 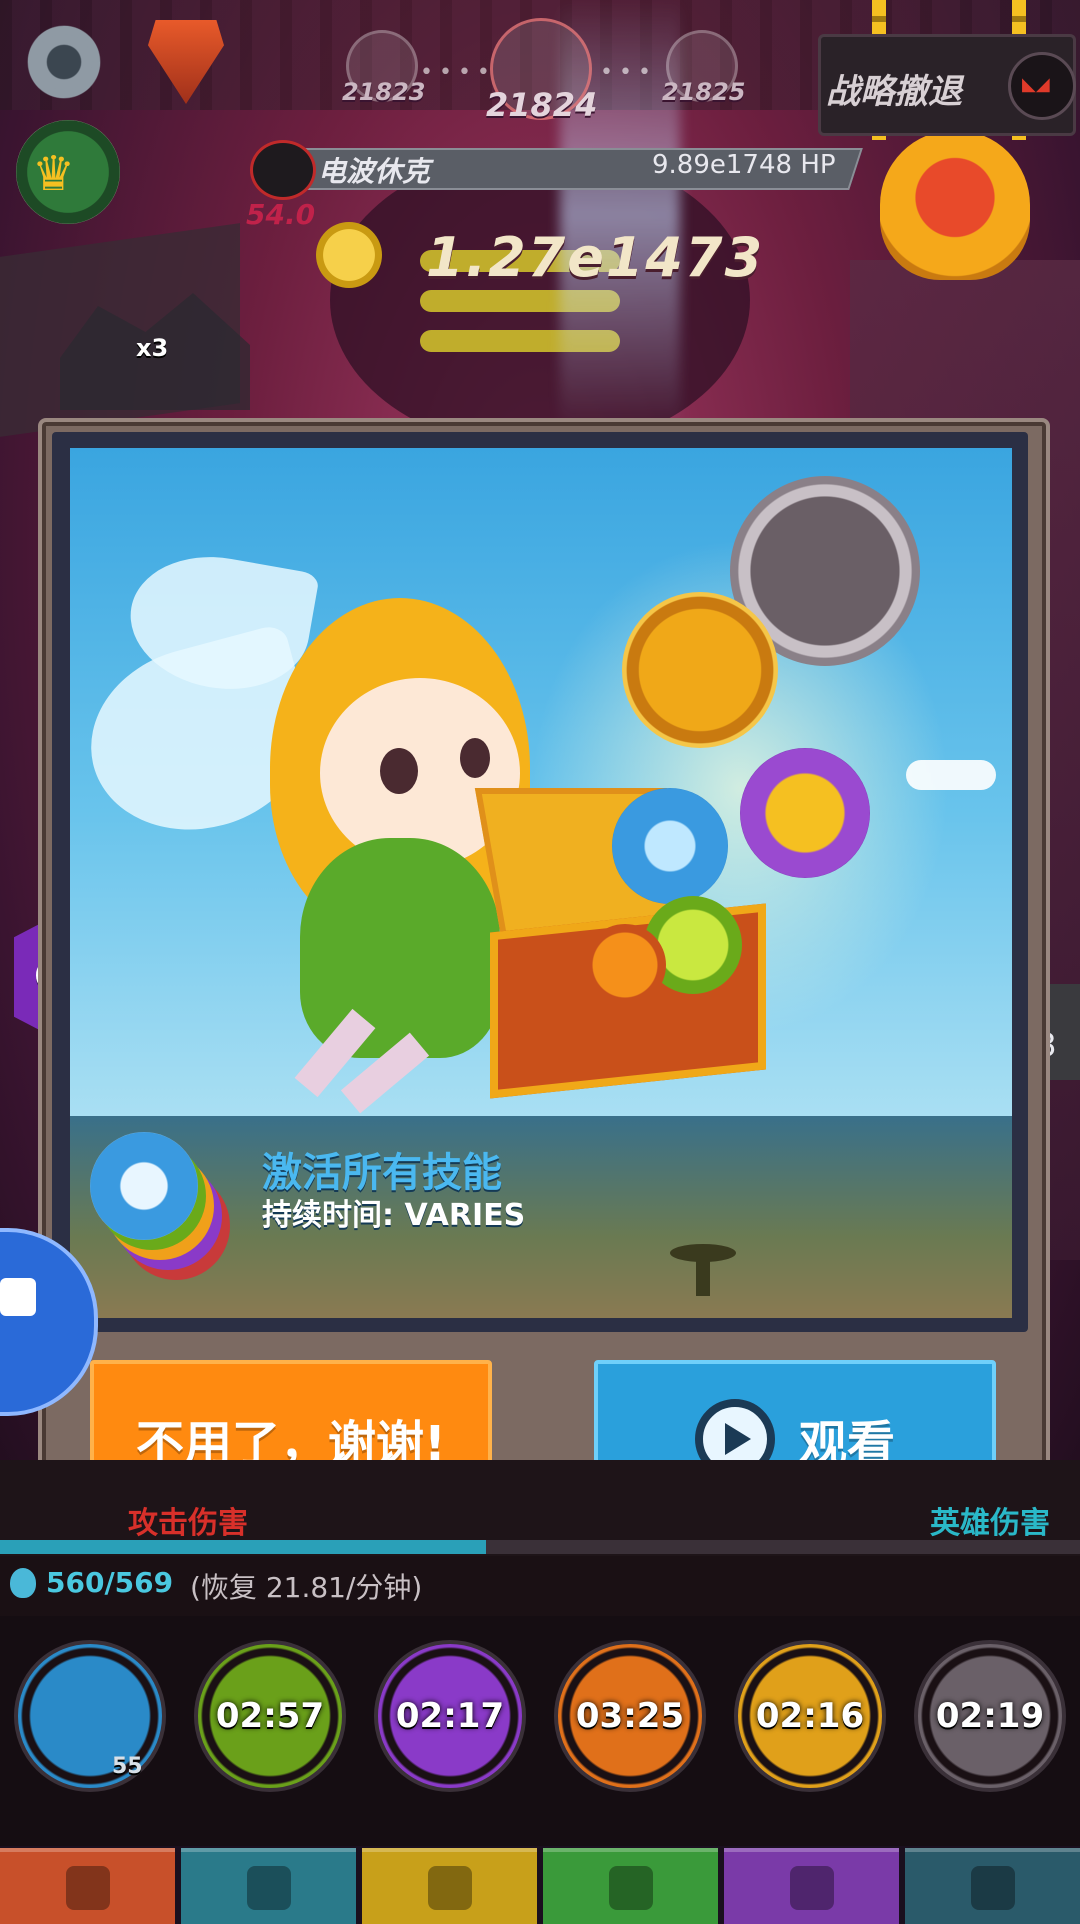 What do you see at coordinates (894, 92) in the screenshot?
I see `retreat-label: 战略撤退` at bounding box center [894, 92].